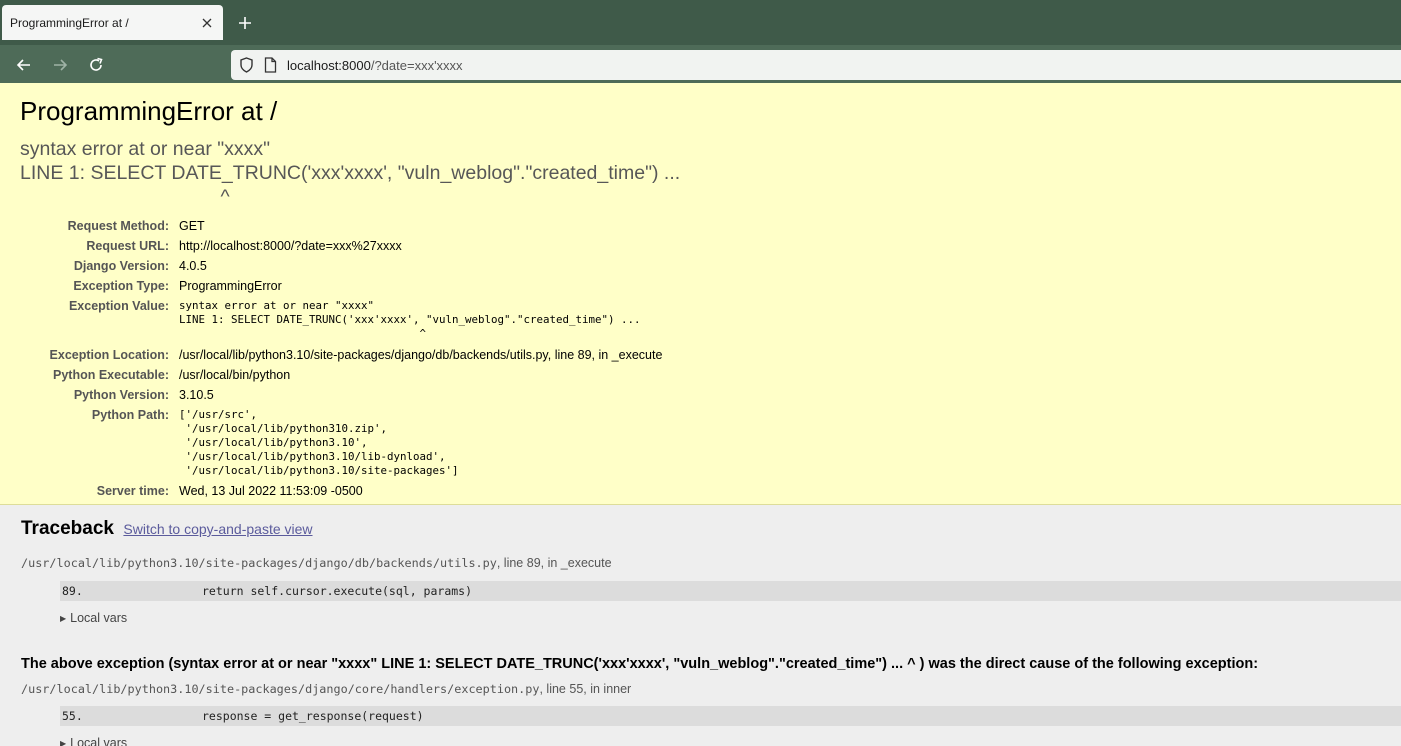  What do you see at coordinates (130, 415) in the screenshot?
I see `meta-key: Python Path:` at bounding box center [130, 415].